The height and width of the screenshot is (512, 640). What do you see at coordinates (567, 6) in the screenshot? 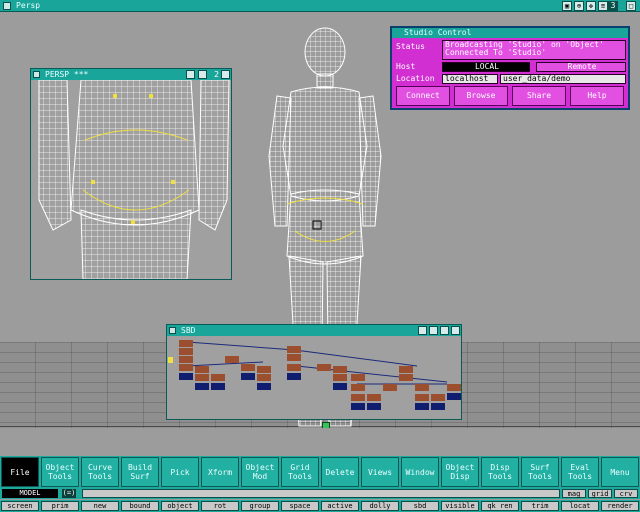
I see `pick-icon: ▣` at bounding box center [567, 6].